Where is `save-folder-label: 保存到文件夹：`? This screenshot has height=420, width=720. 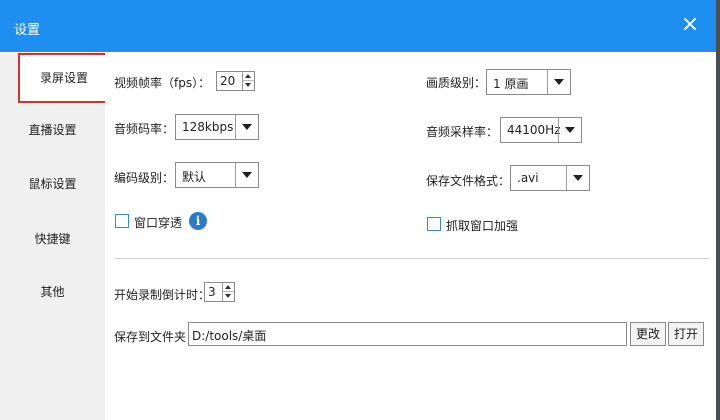 save-folder-label: 保存到文件夹： is located at coordinates (156, 337).